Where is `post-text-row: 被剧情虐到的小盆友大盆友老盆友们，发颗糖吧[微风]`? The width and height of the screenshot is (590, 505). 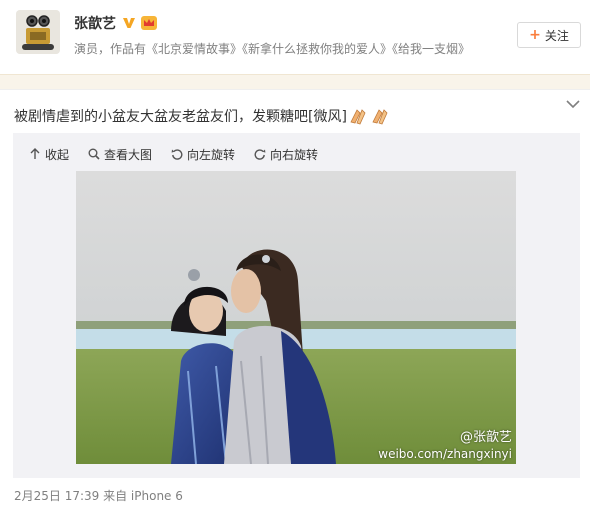 post-text-row: 被剧情虐到的小盆友大盆友老盆友们，发颗糖吧[微风] is located at coordinates (202, 116).